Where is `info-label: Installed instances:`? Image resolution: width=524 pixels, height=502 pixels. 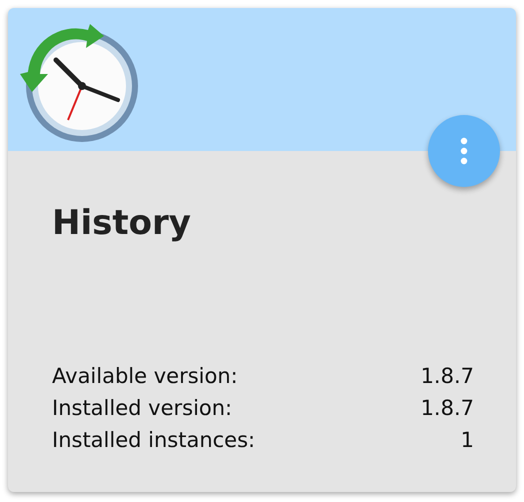 info-label: Installed instances: is located at coordinates (154, 440).